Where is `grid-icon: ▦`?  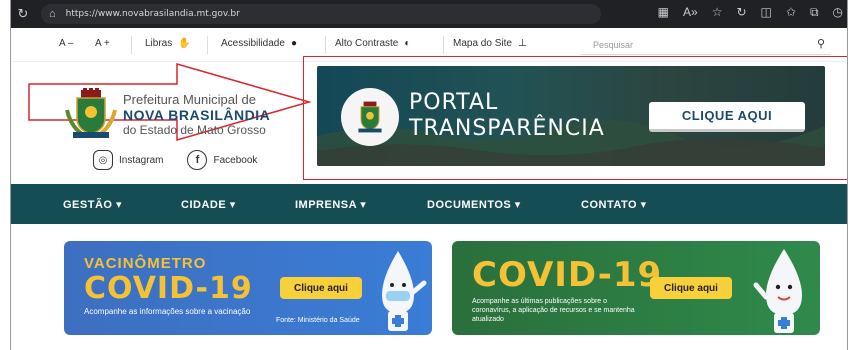
grid-icon: ▦ is located at coordinates (663, 12).